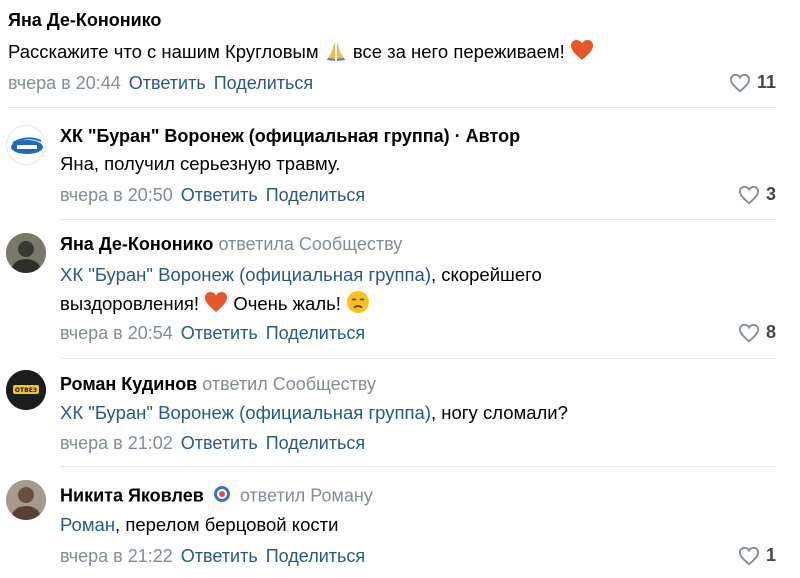 The height and width of the screenshot is (578, 800). What do you see at coordinates (770, 555) in the screenshot?
I see `like-count: 1` at bounding box center [770, 555].